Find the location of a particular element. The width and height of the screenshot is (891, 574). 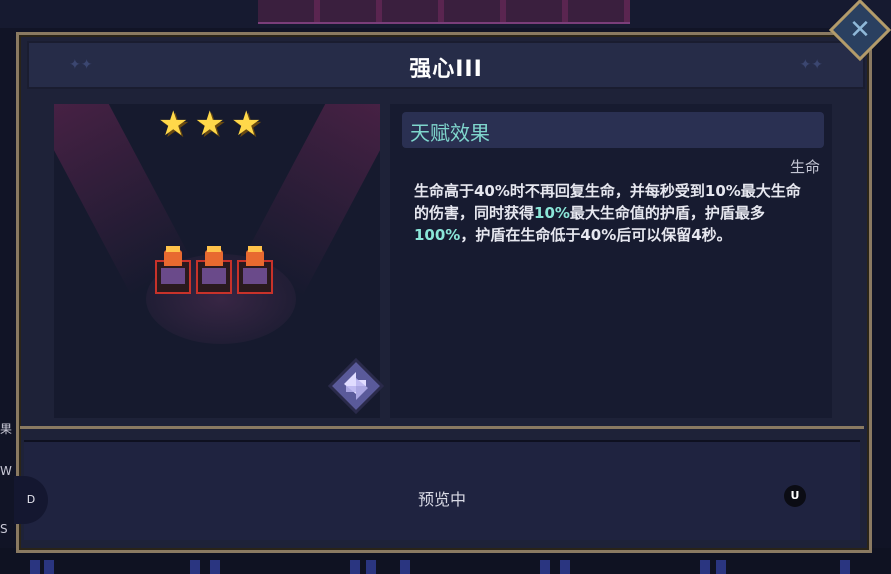

description-highlight: 10% is located at coordinates (552, 213).